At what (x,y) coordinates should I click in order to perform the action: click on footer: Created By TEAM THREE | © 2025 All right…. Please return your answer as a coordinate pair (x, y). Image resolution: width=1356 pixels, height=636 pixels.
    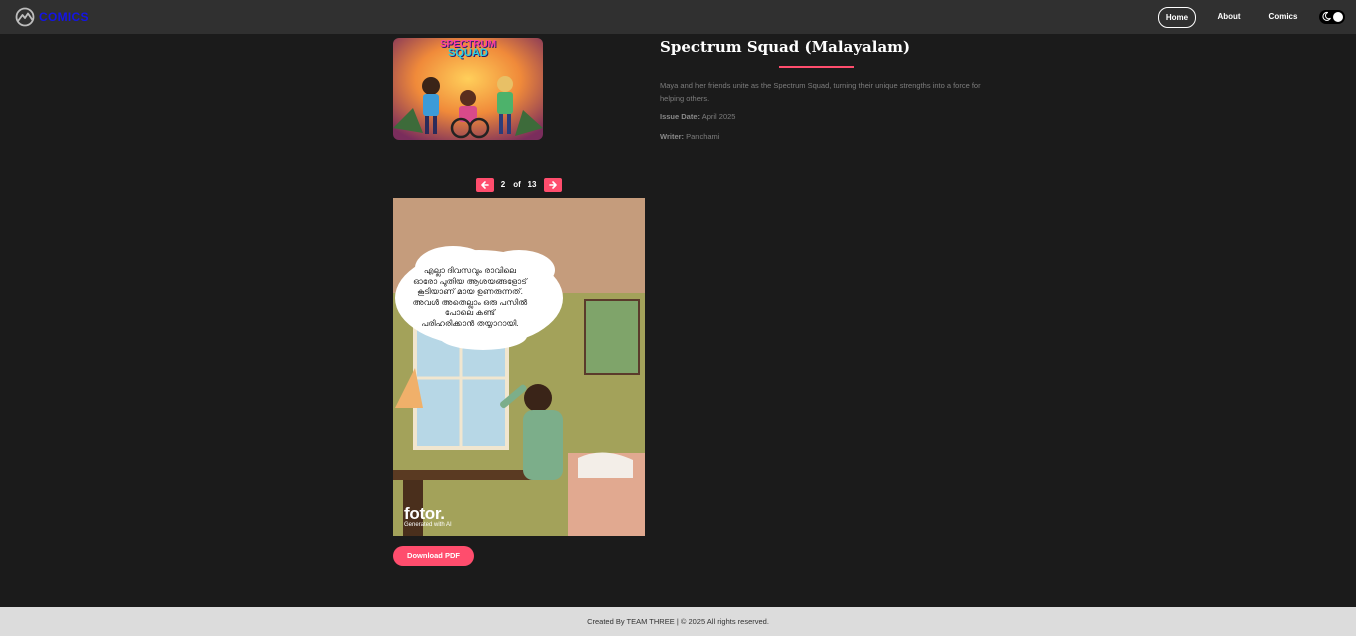
    Looking at the image, I should click on (678, 621).